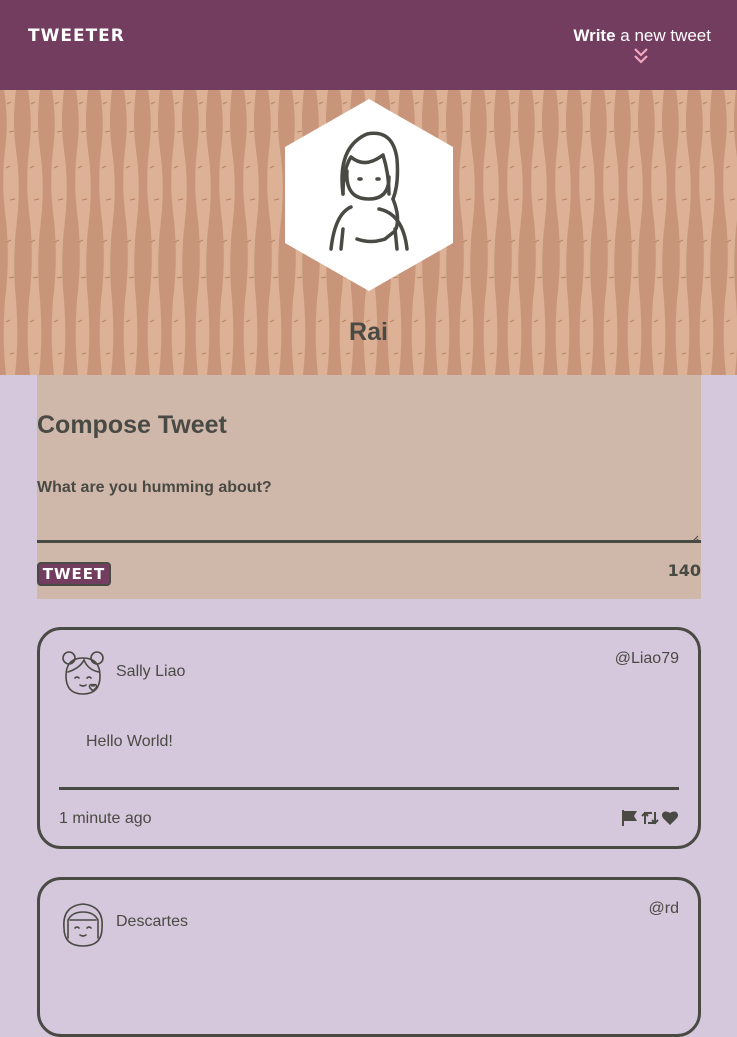  I want to click on tweet-author-name: Descartes, so click(152, 921).